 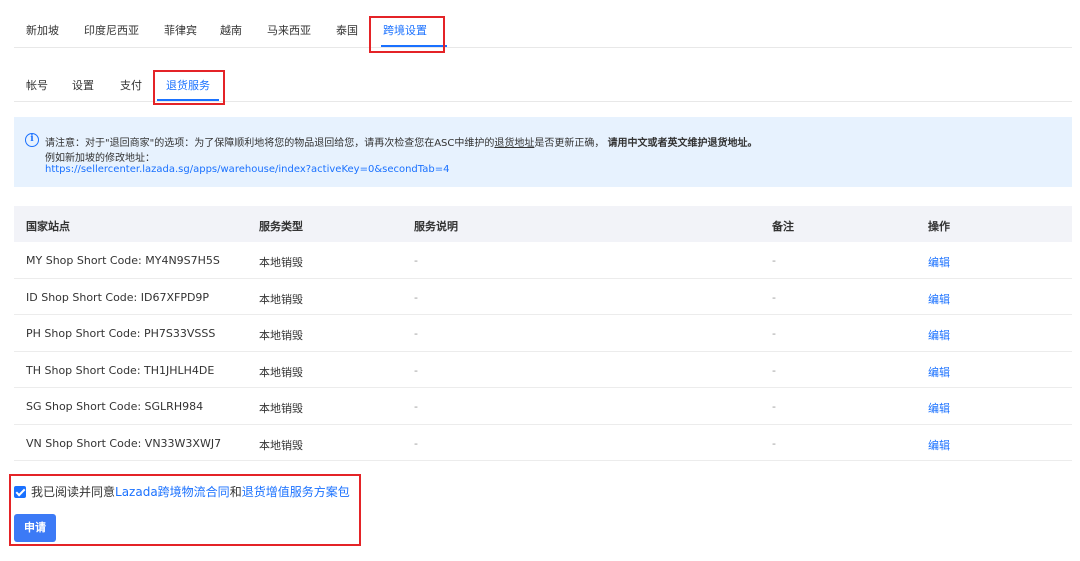 I want to click on tab-philippines: 菲律宾, so click(x=180, y=30).